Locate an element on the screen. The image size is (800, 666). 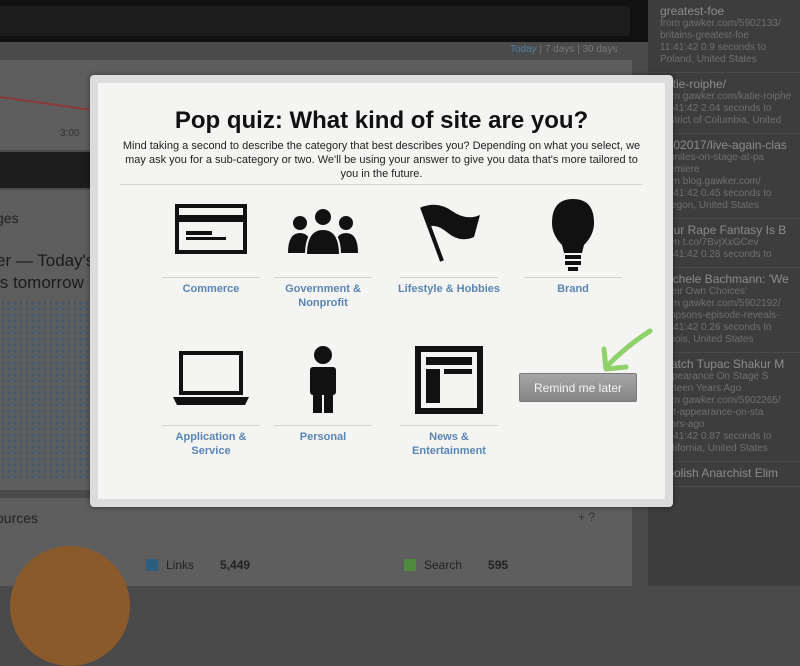
feed-item-detail: simpsons-episode-reveals- is located at coordinates (720, 315).